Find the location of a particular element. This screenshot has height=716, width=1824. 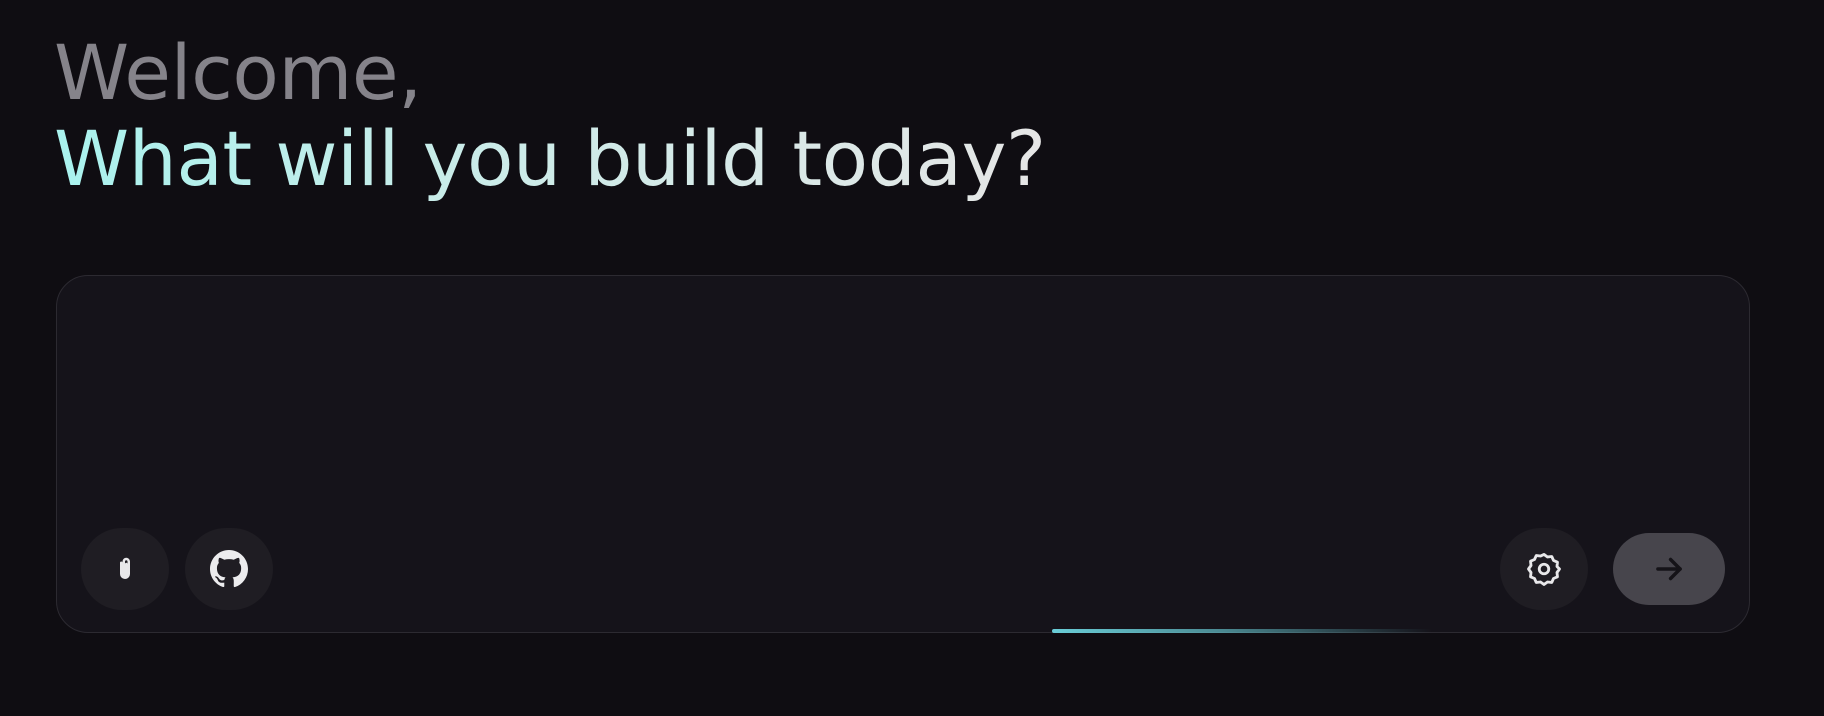

settings-button is located at coordinates (1544, 569).